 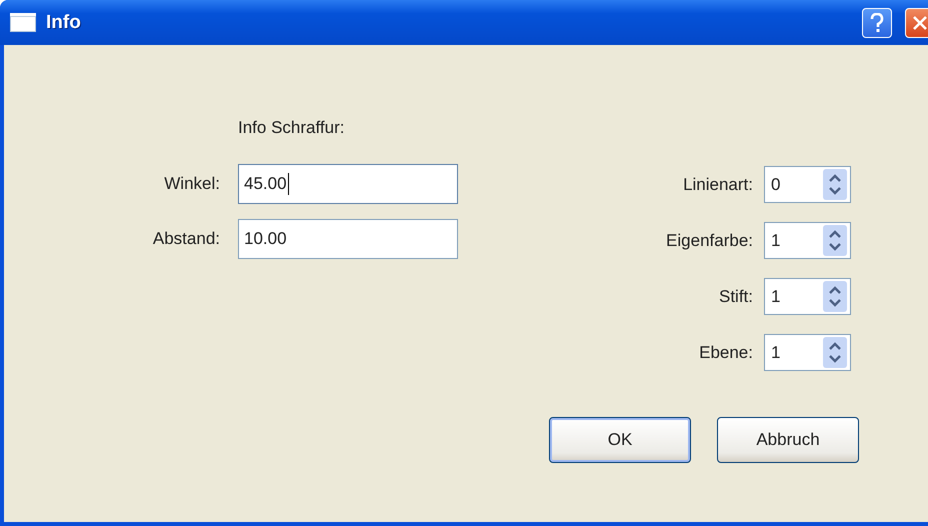 I want to click on field-label: Abstand:, so click(x=186, y=239).